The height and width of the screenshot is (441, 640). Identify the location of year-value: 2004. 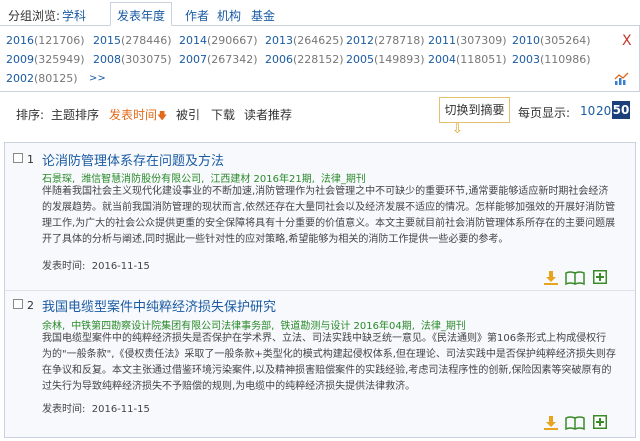
(442, 59).